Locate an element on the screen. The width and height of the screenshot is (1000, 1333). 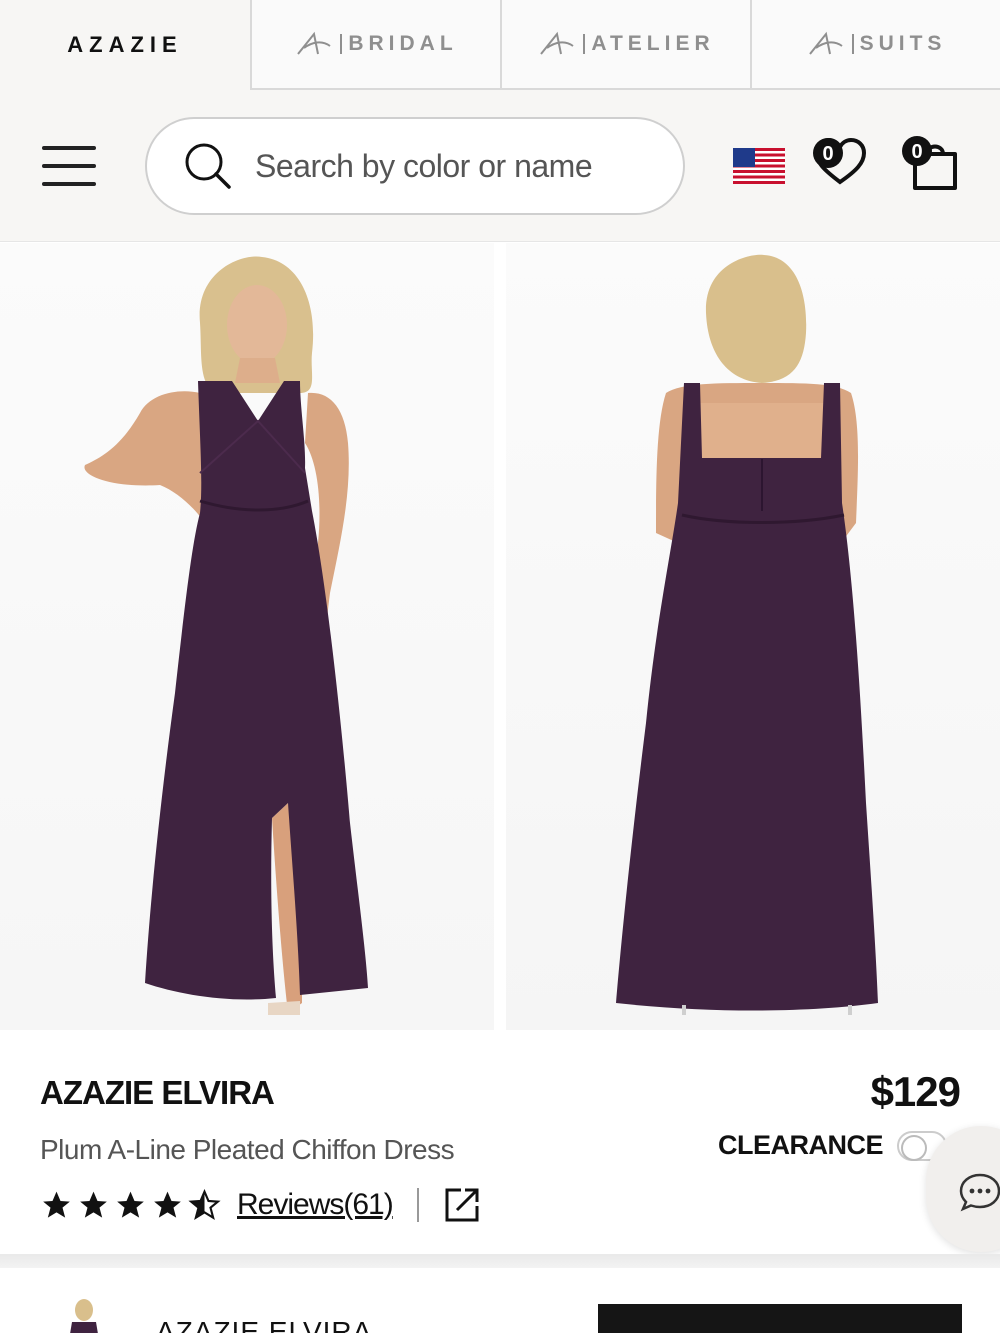
wishlist-button: 0 is located at coordinates (838, 160).